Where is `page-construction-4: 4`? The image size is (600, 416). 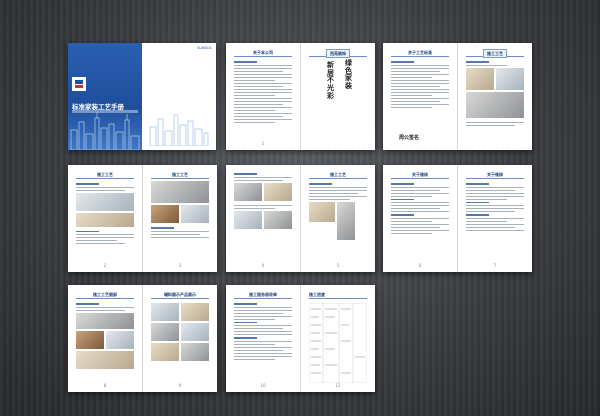 page-construction-4: 4 is located at coordinates (263, 218).